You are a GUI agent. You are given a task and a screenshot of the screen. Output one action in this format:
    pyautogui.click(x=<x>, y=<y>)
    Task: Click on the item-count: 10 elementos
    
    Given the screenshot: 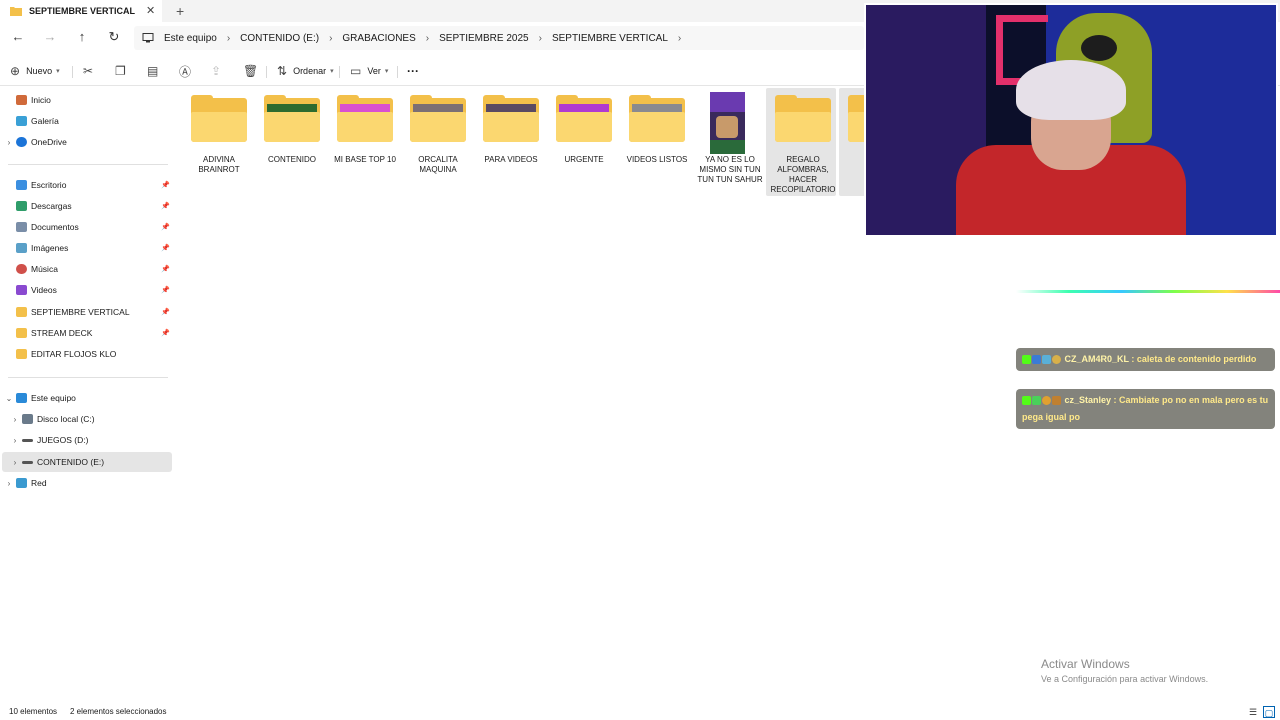 What is the action you would take?
    pyautogui.click(x=33, y=711)
    